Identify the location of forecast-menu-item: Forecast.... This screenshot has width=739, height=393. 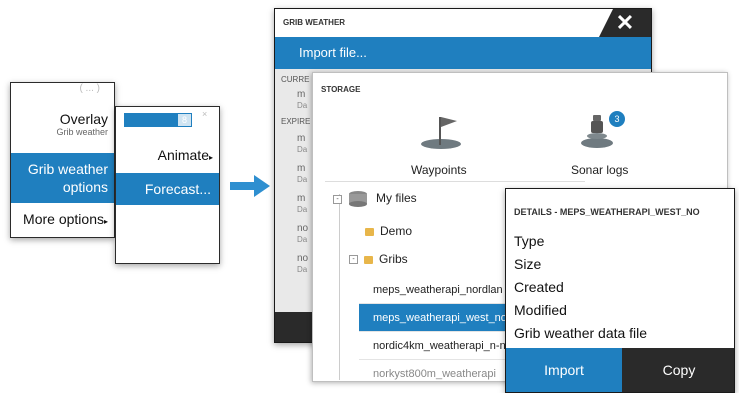
(167, 189).